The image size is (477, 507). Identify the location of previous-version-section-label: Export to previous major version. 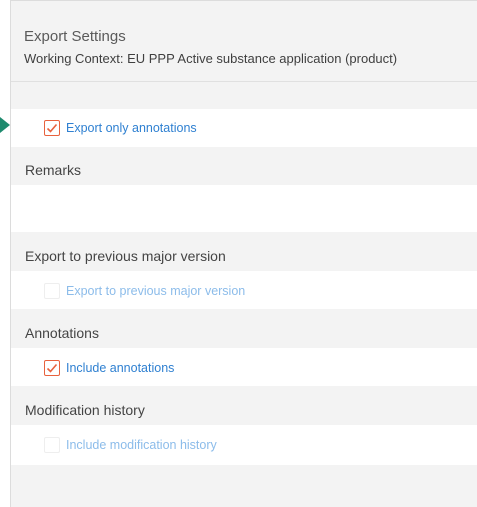
(125, 256).